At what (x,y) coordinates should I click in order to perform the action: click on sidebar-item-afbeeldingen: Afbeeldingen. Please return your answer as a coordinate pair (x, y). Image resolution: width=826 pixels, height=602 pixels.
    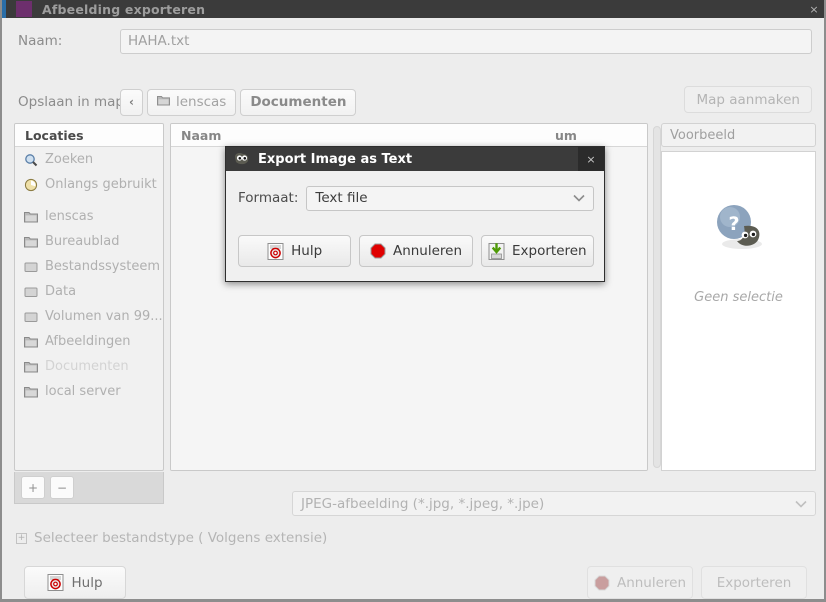
    Looking at the image, I should click on (89, 341).